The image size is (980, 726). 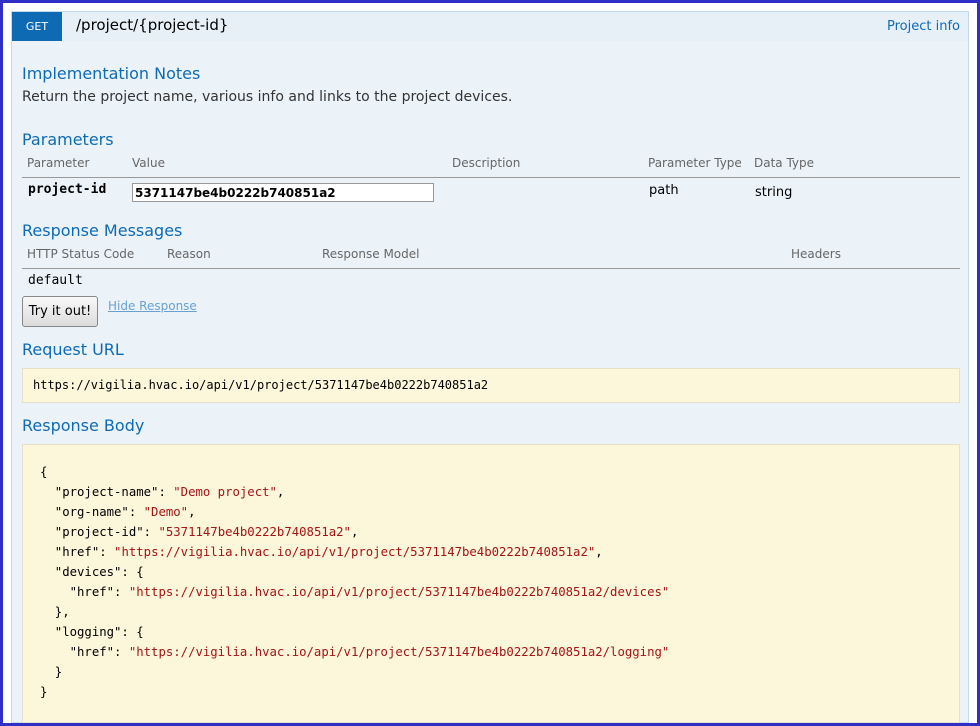 I want to click on status-code-default: default, so click(x=55, y=280).